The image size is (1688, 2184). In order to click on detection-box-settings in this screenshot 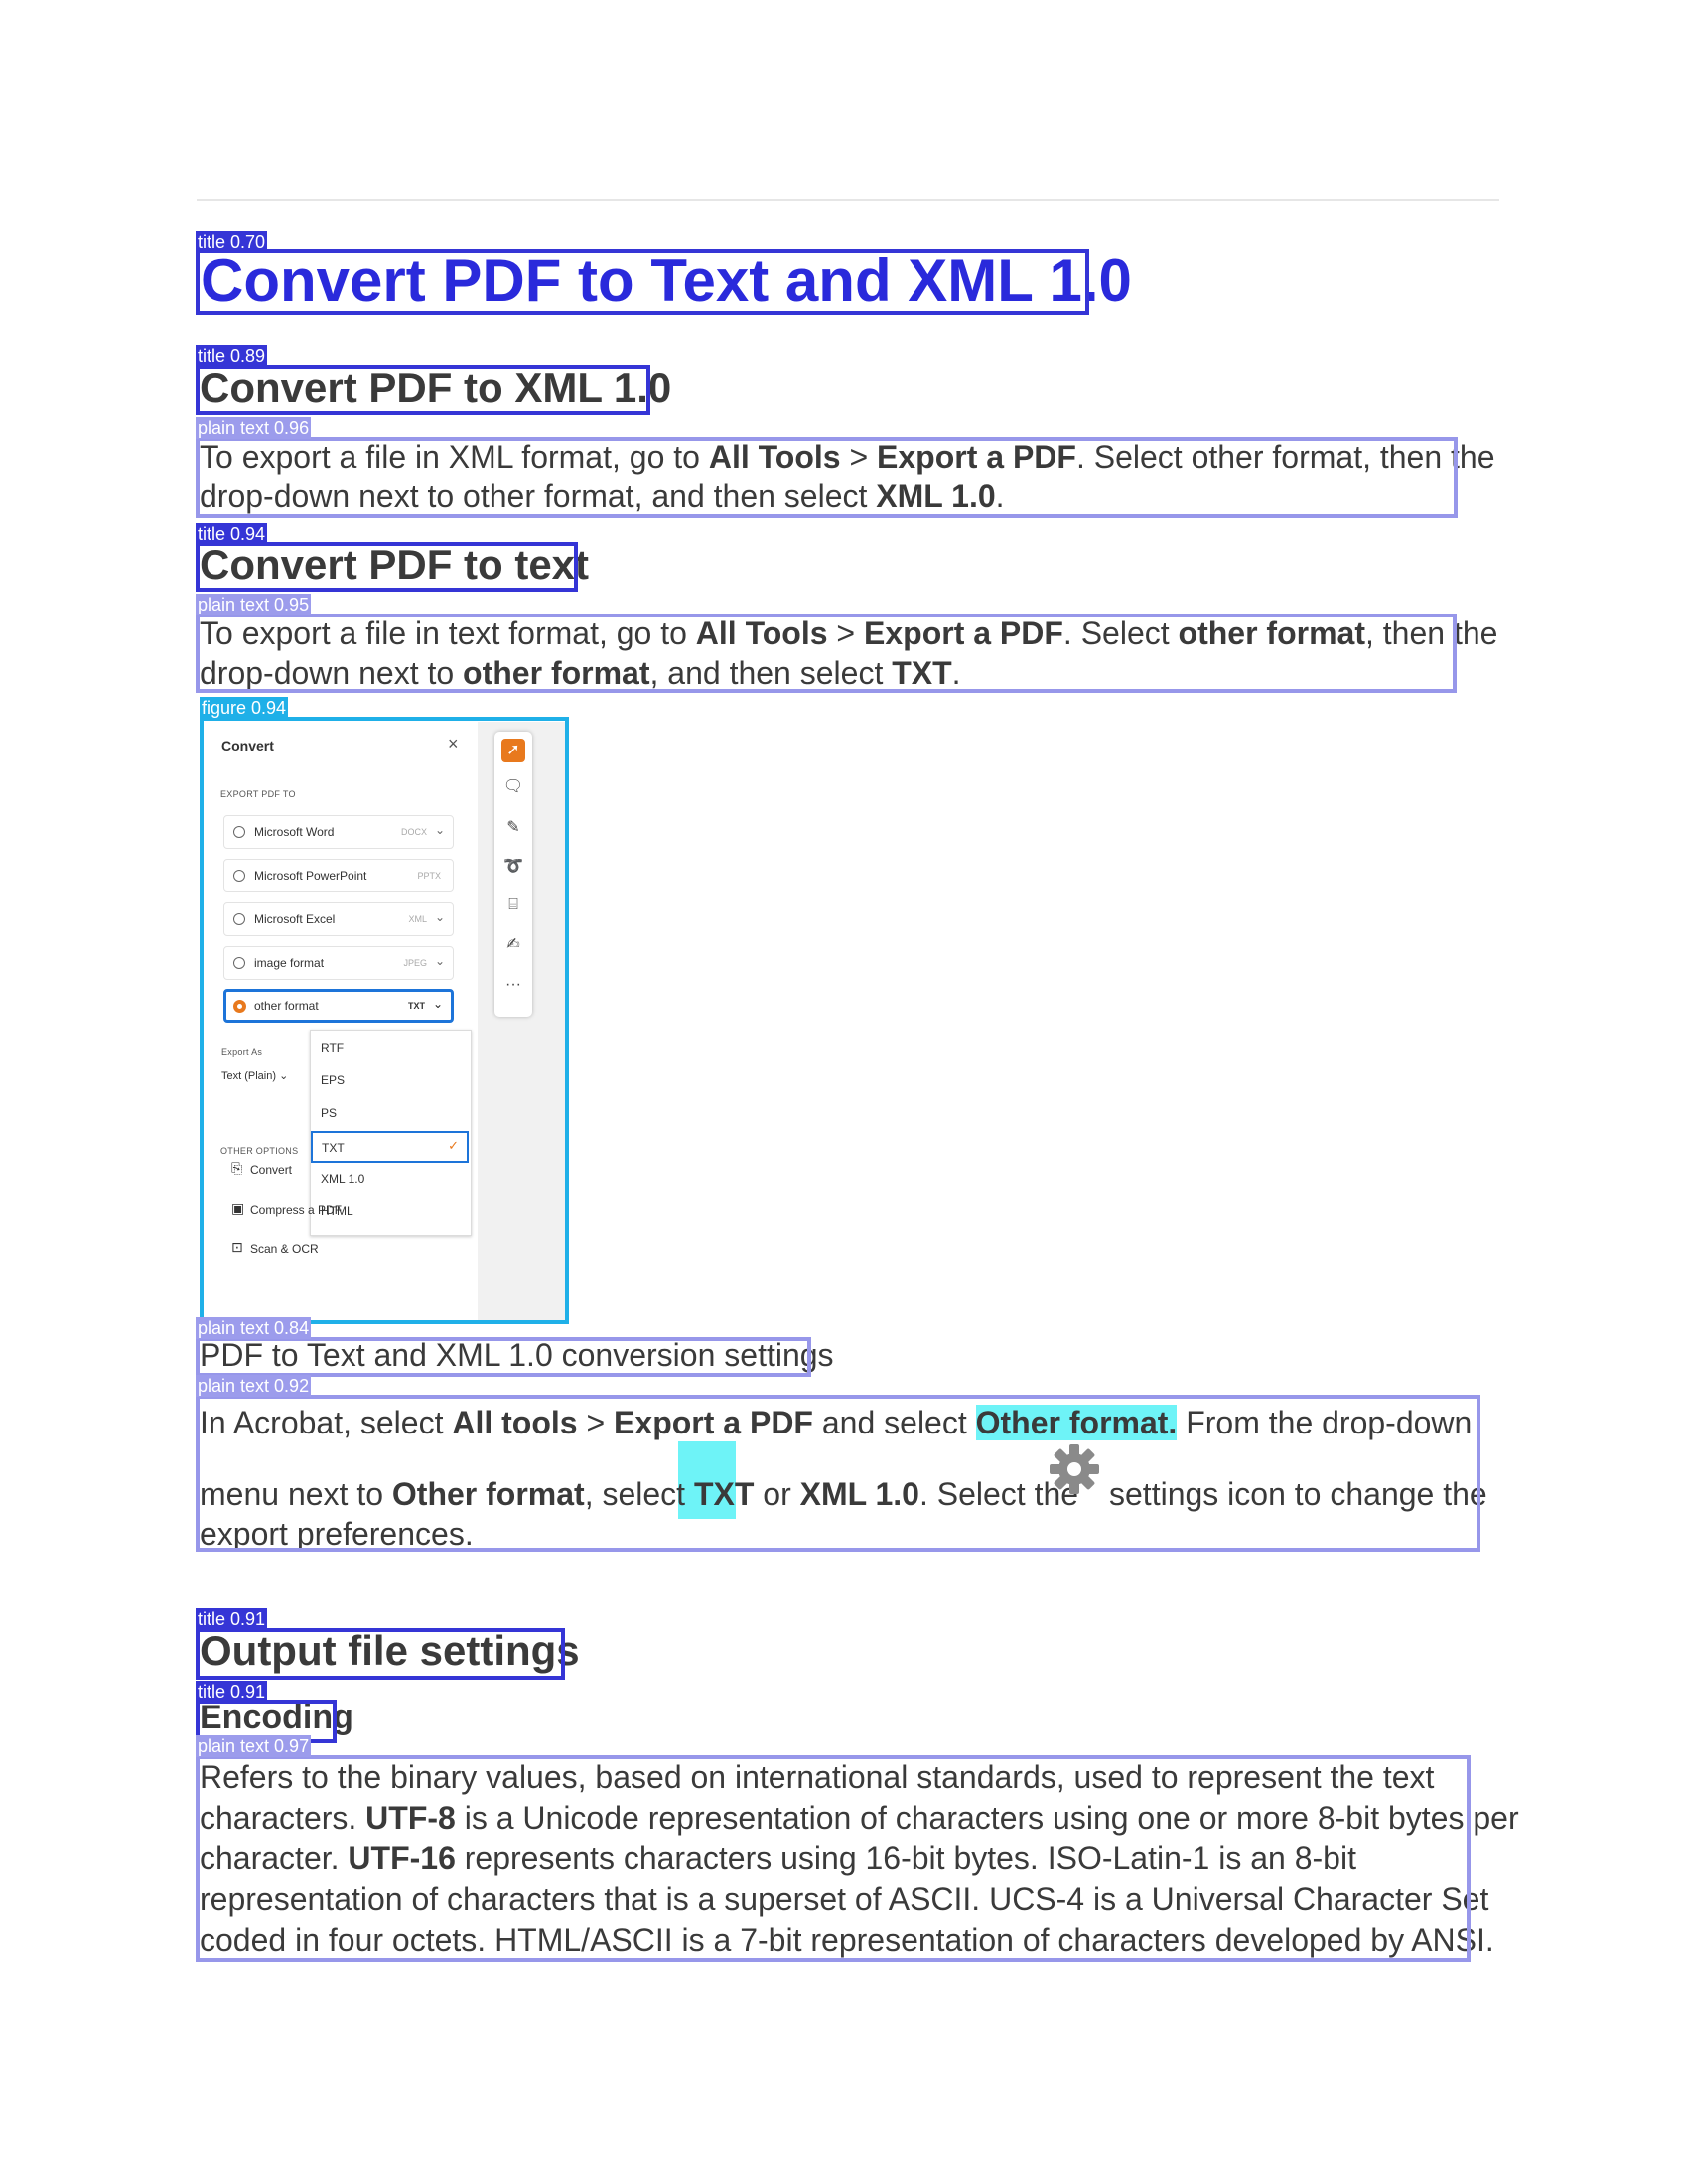, I will do `click(838, 1473)`.